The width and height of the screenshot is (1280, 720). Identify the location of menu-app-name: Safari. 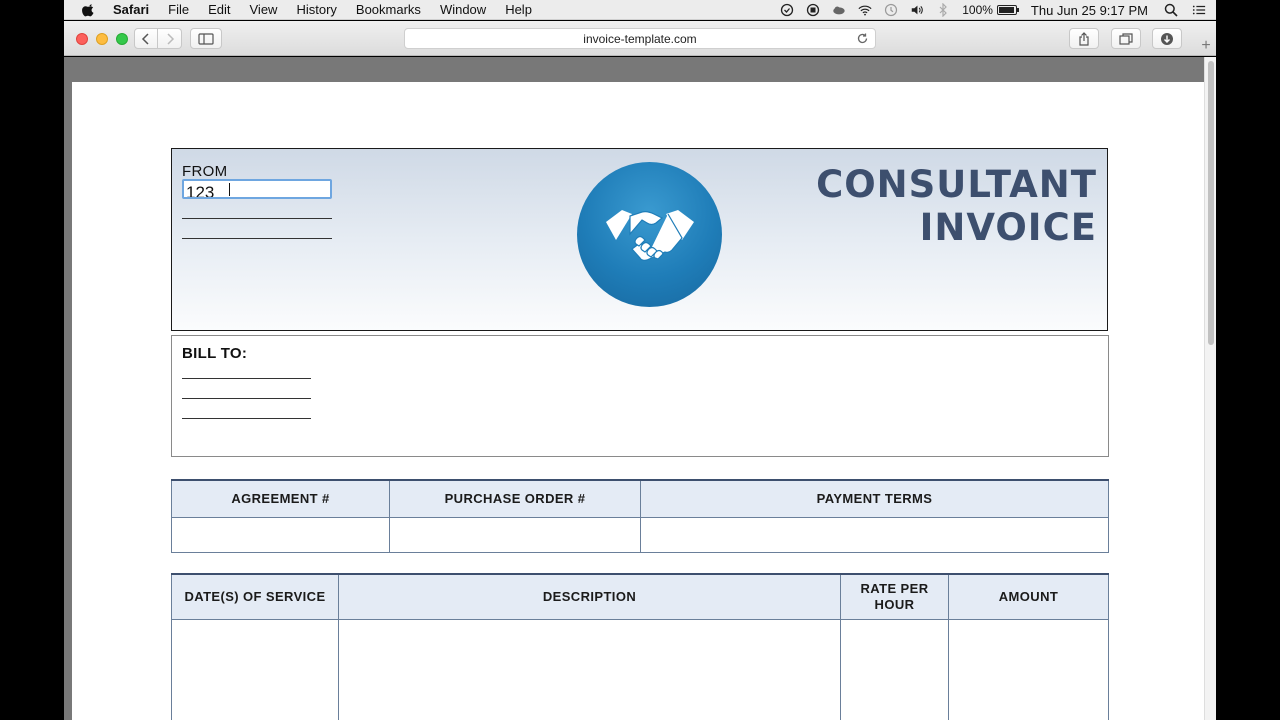
(131, 9).